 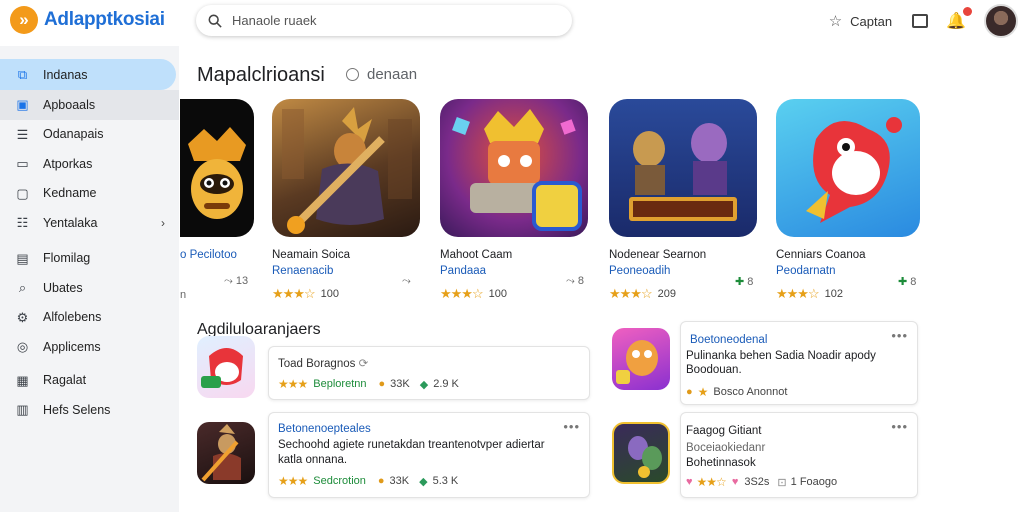 What do you see at coordinates (89, 318) in the screenshot?
I see `sidebar-item-alfolebens: ⚙ Alfolebens` at bounding box center [89, 318].